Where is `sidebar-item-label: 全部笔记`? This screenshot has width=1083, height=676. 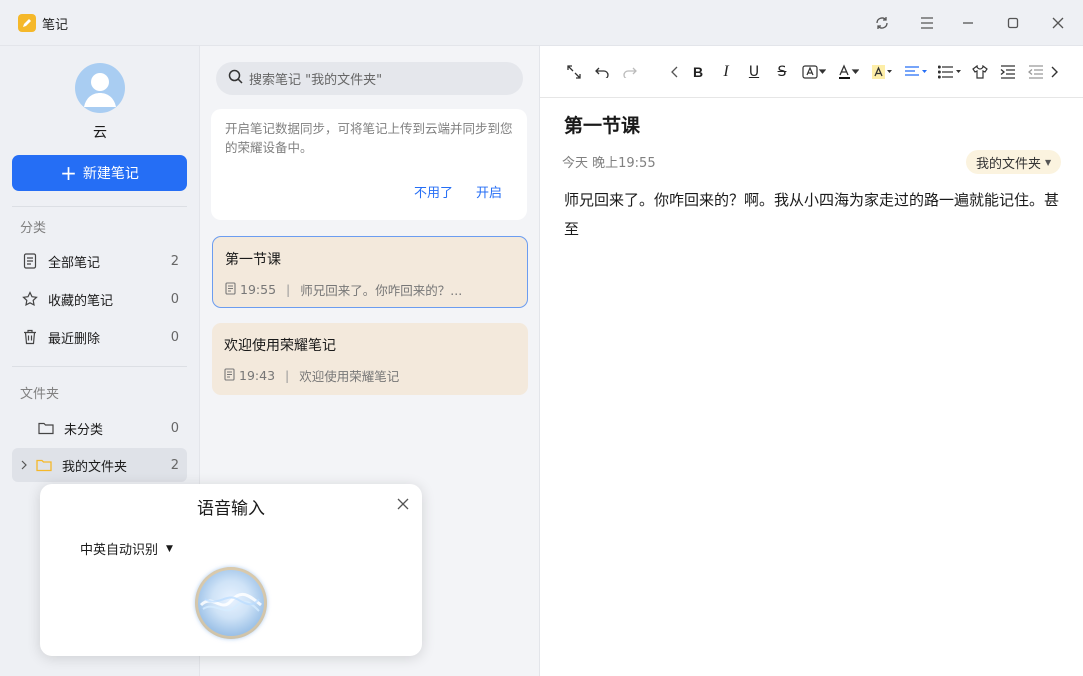
sidebar-item-label: 全部笔记 is located at coordinates (74, 263).